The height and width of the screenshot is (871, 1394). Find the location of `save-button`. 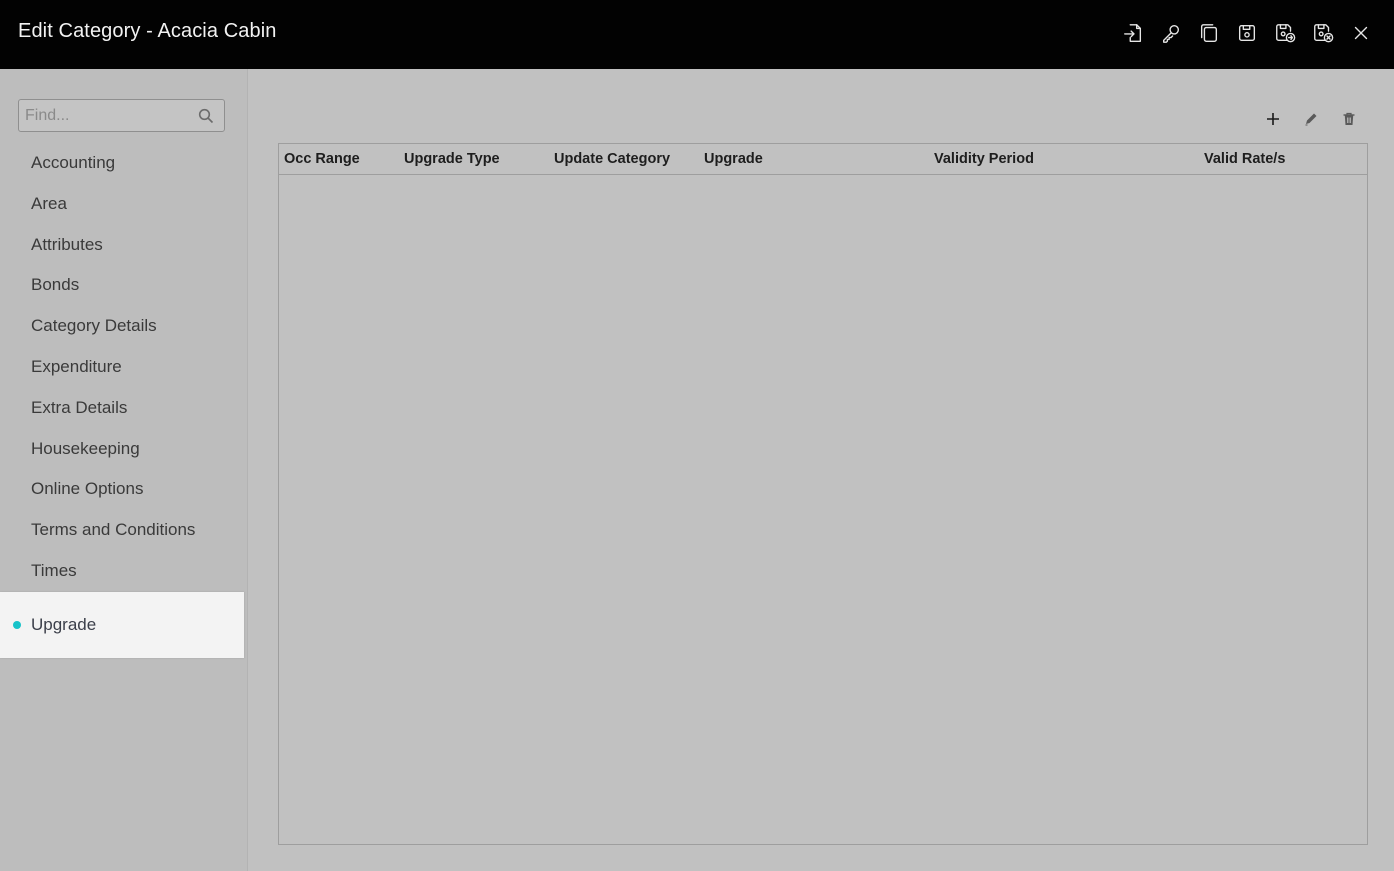

save-button is located at coordinates (1247, 35).